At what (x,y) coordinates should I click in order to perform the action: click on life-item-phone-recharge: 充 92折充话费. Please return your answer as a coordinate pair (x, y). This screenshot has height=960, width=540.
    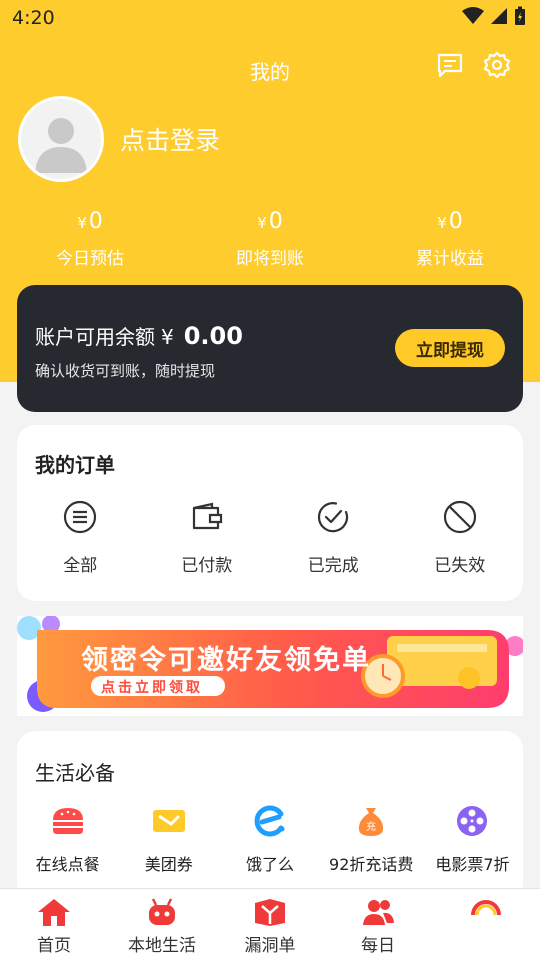
    Looking at the image, I should click on (371, 838).